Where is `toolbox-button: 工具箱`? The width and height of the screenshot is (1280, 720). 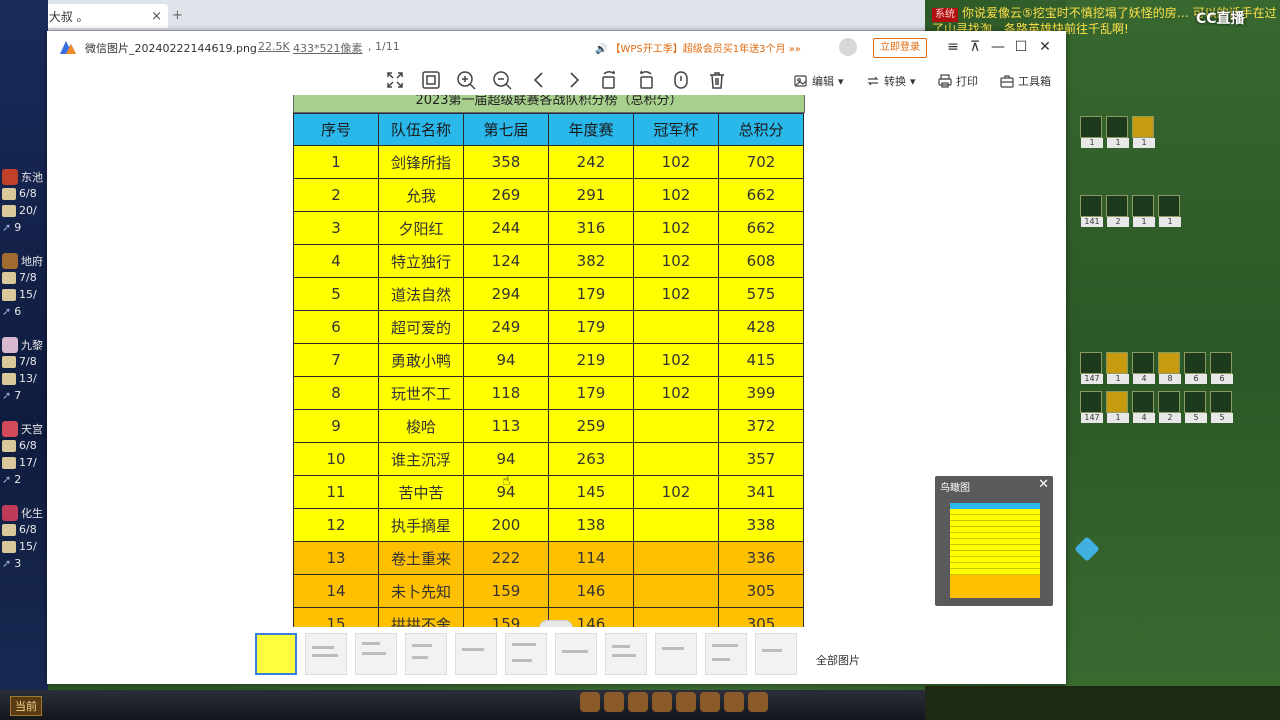 toolbox-button: 工具箱 is located at coordinates (1025, 81).